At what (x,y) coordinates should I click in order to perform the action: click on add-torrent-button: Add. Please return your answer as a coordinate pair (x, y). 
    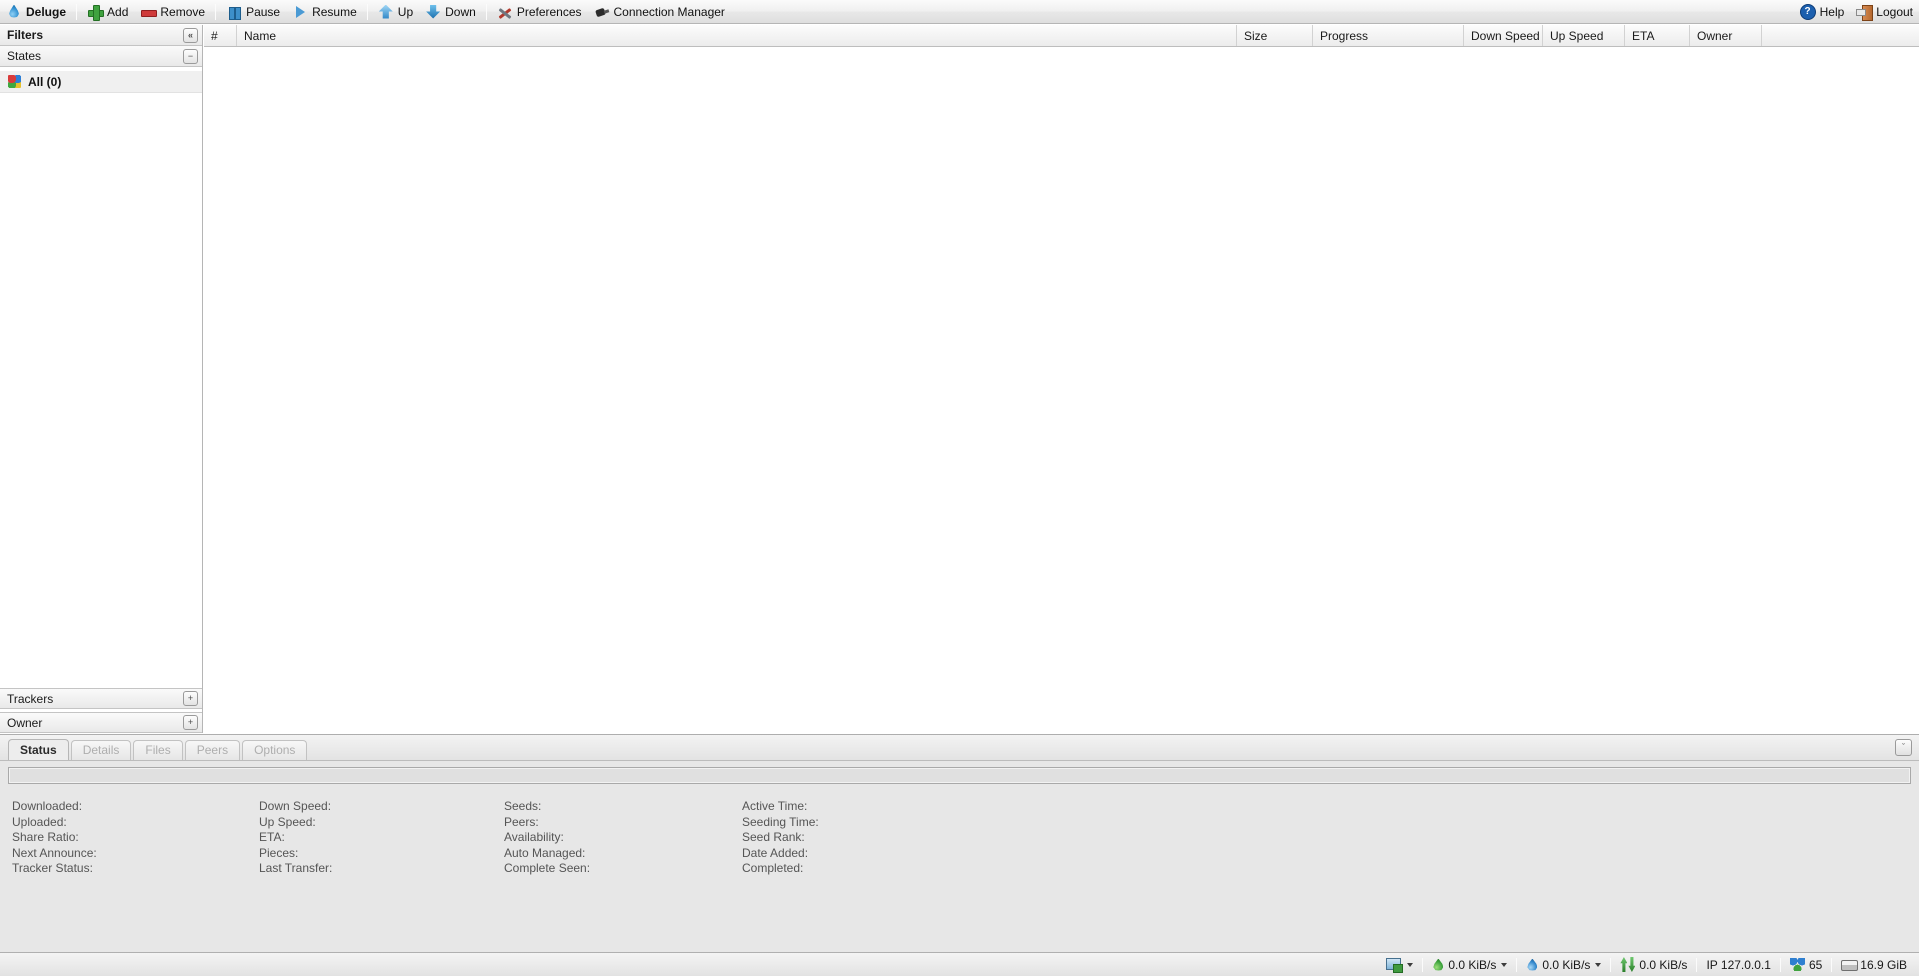
    Looking at the image, I should click on (107, 12).